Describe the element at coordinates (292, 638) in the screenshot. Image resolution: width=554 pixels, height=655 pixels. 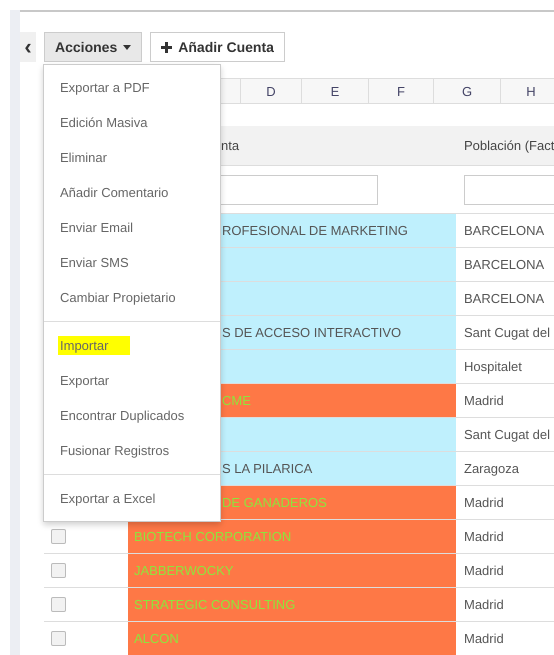
I see `name-cell: ALCON` at that location.